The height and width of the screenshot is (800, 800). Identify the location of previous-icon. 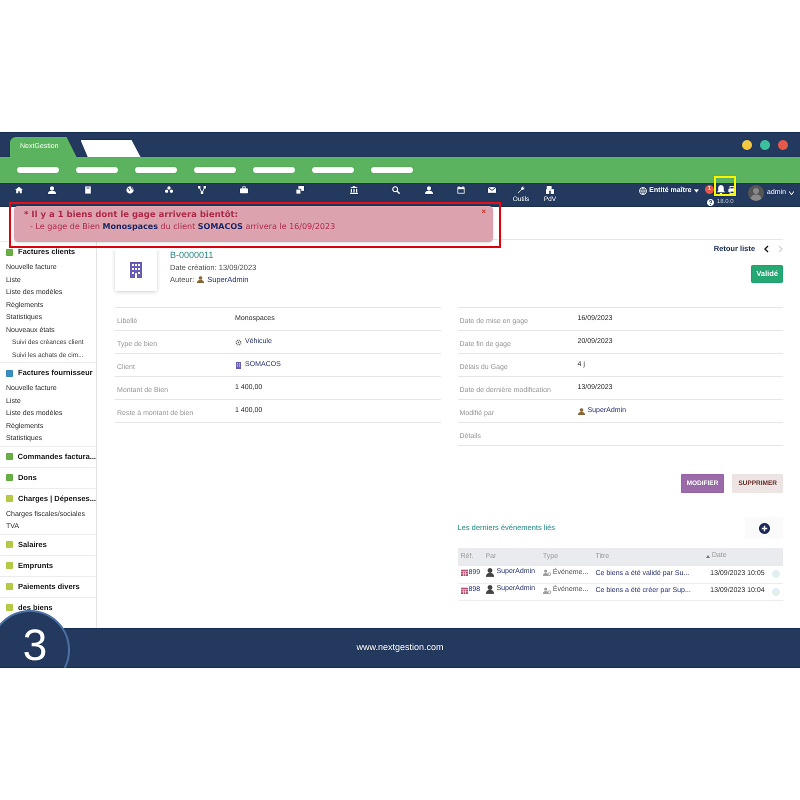
(766, 248).